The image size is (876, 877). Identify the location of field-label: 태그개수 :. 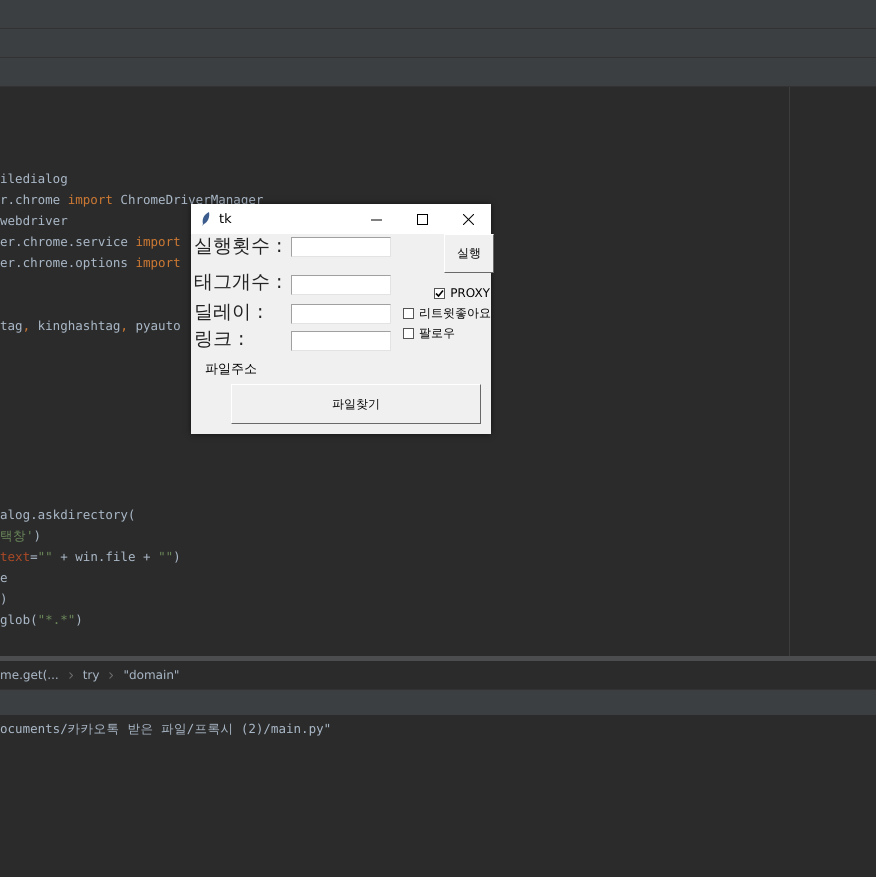
(239, 282).